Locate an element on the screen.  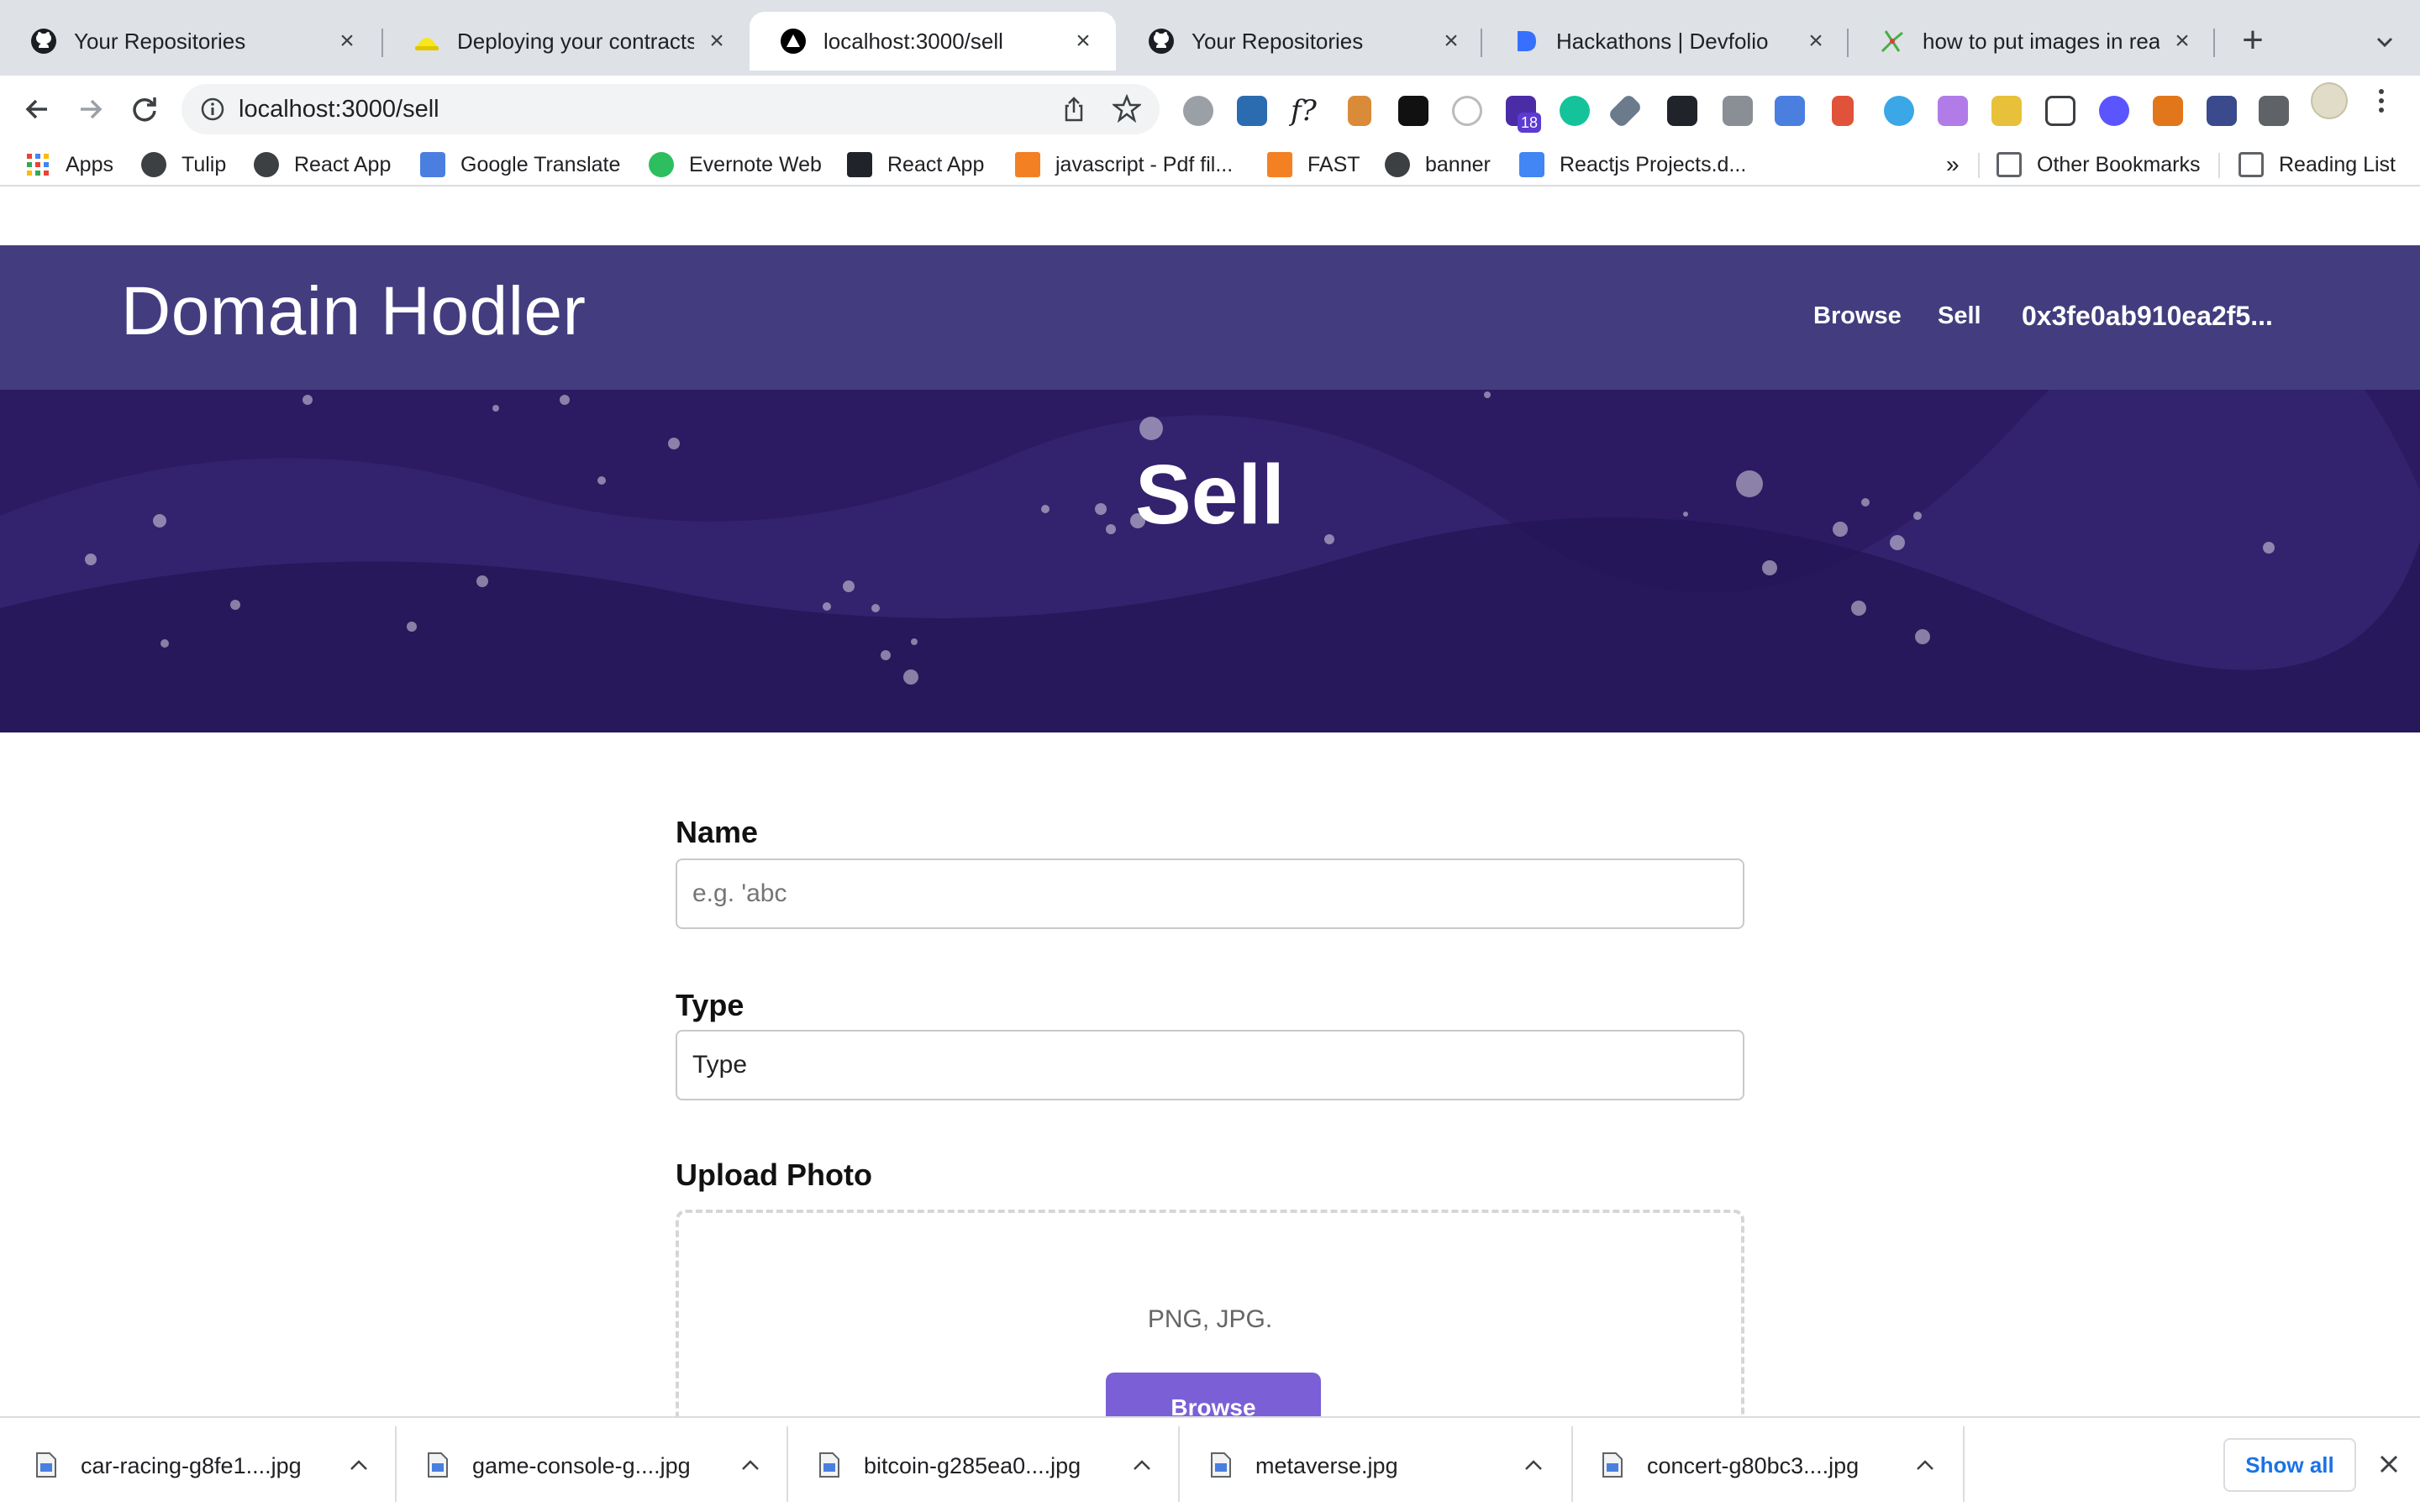
tab-separator is located at coordinates (2214, 43).